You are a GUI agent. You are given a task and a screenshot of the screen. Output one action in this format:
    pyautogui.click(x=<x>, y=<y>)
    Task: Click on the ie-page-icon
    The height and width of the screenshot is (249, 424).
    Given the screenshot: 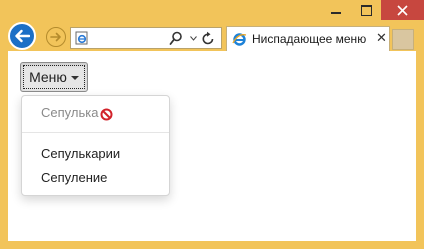 What is the action you would take?
    pyautogui.click(x=81, y=38)
    